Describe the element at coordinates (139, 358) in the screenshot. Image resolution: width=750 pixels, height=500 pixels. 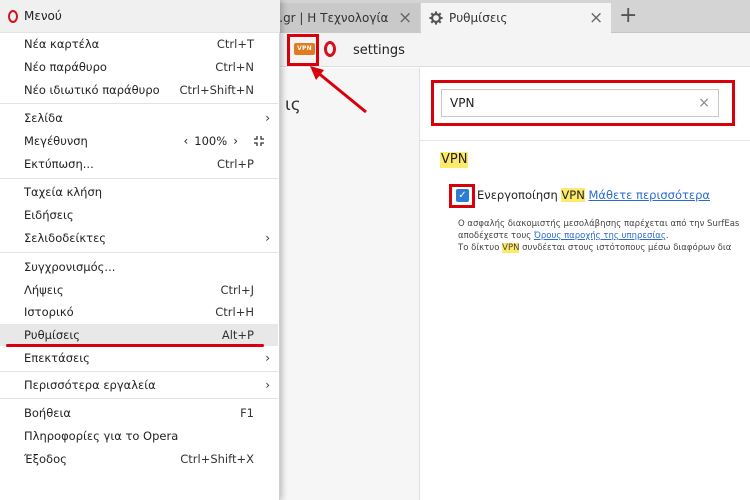
I see `menu-item-extensions: Επεκτάσεις ›` at that location.